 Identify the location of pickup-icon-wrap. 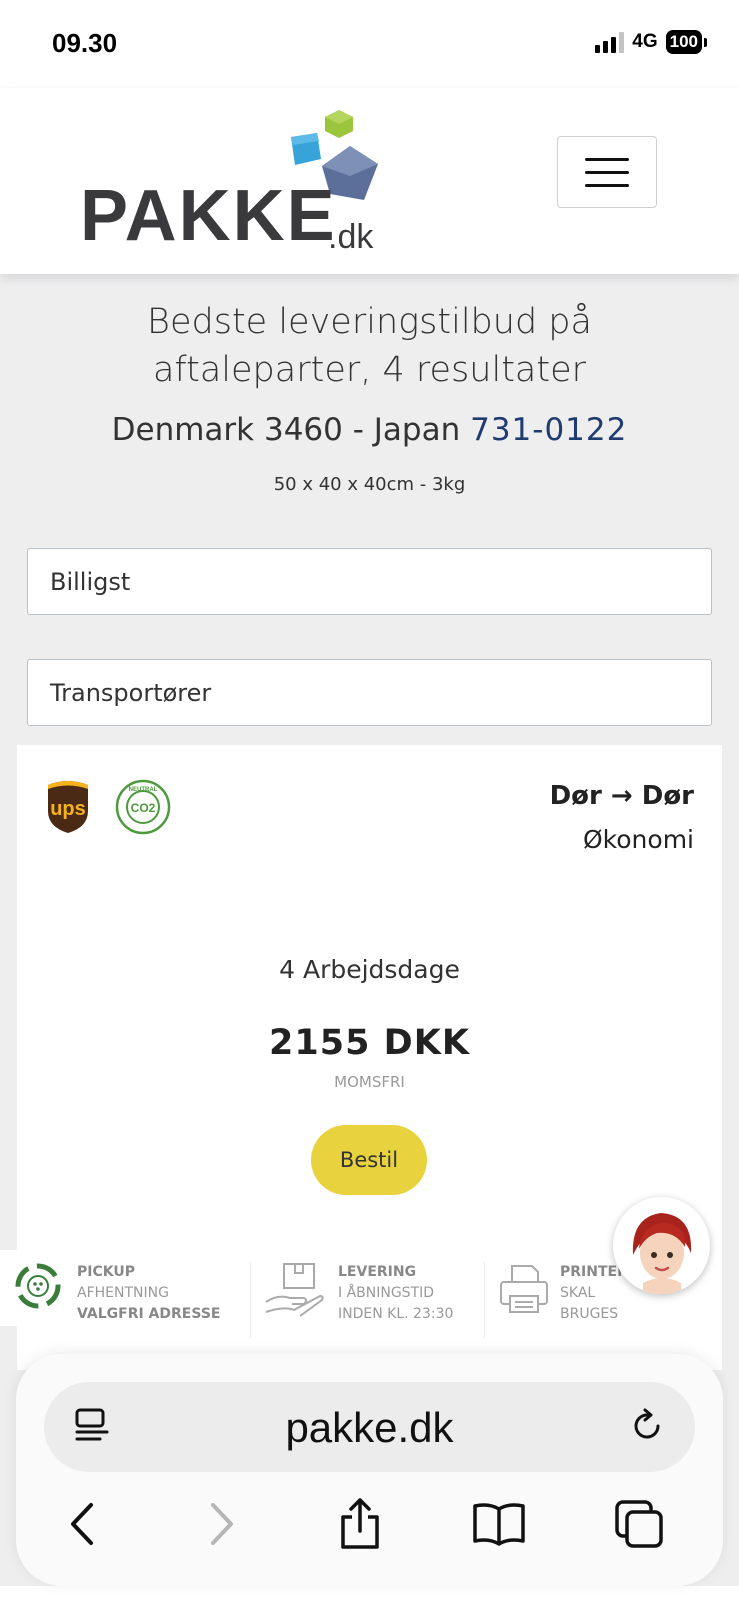
(35, 1288).